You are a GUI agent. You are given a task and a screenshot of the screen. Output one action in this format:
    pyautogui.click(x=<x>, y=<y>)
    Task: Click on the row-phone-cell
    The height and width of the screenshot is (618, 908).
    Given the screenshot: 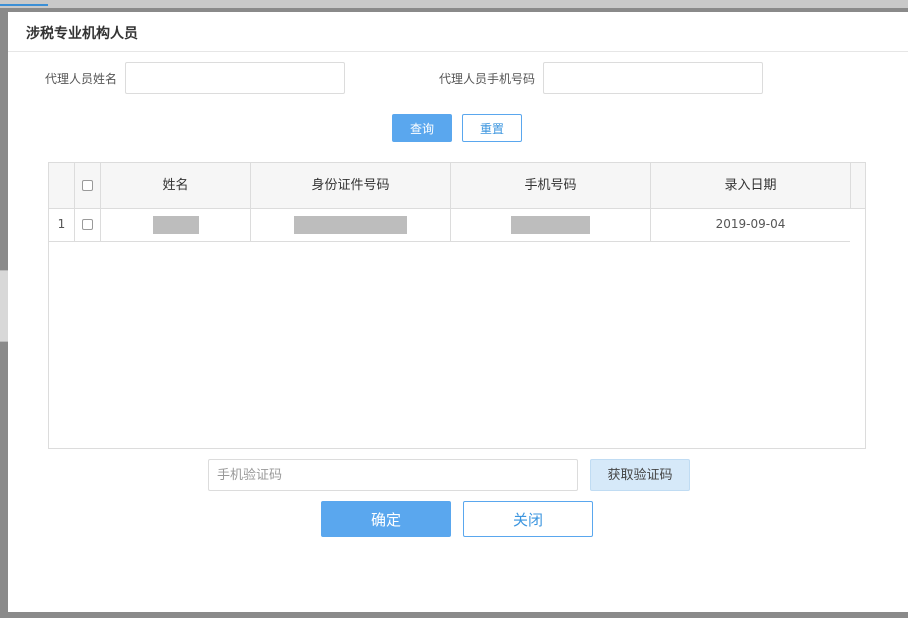 What is the action you would take?
    pyautogui.click(x=551, y=224)
    